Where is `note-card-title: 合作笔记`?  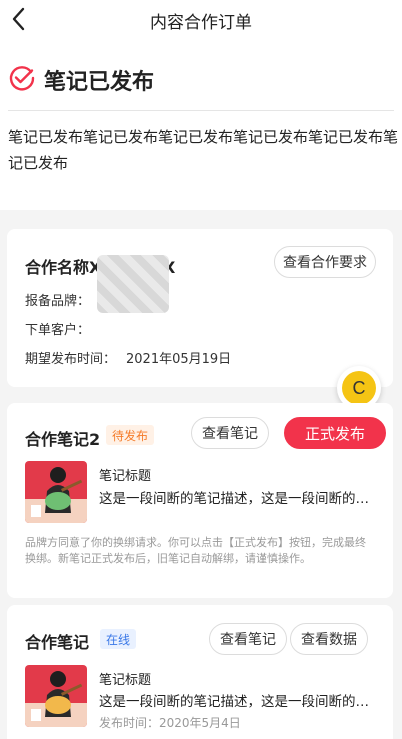 note-card-title: 合作笔记 is located at coordinates (57, 642).